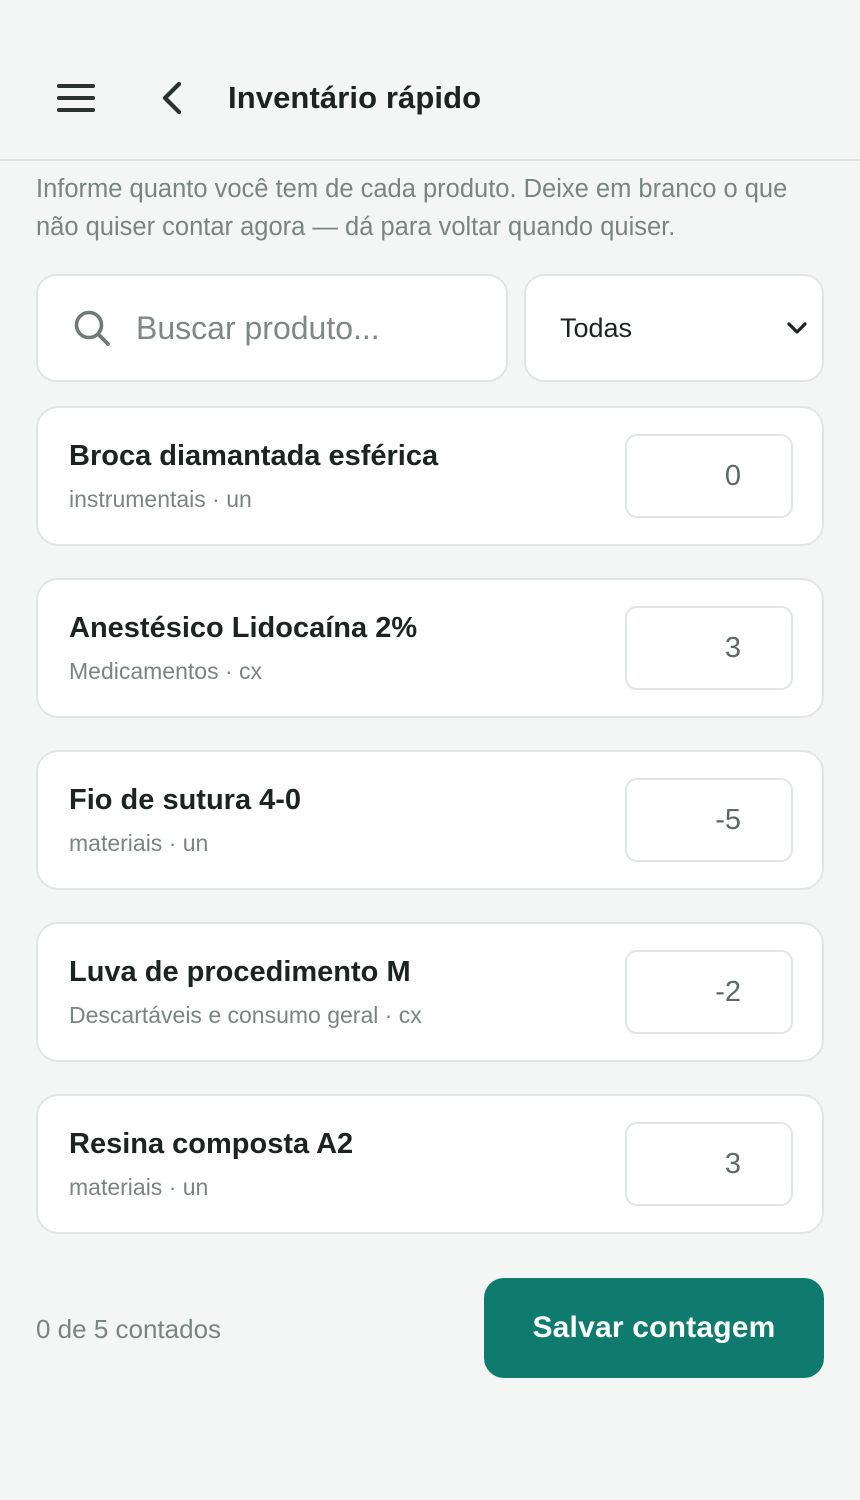  Describe the element at coordinates (243, 628) in the screenshot. I see `product-name: Anestésico Lidocaína 2%` at that location.